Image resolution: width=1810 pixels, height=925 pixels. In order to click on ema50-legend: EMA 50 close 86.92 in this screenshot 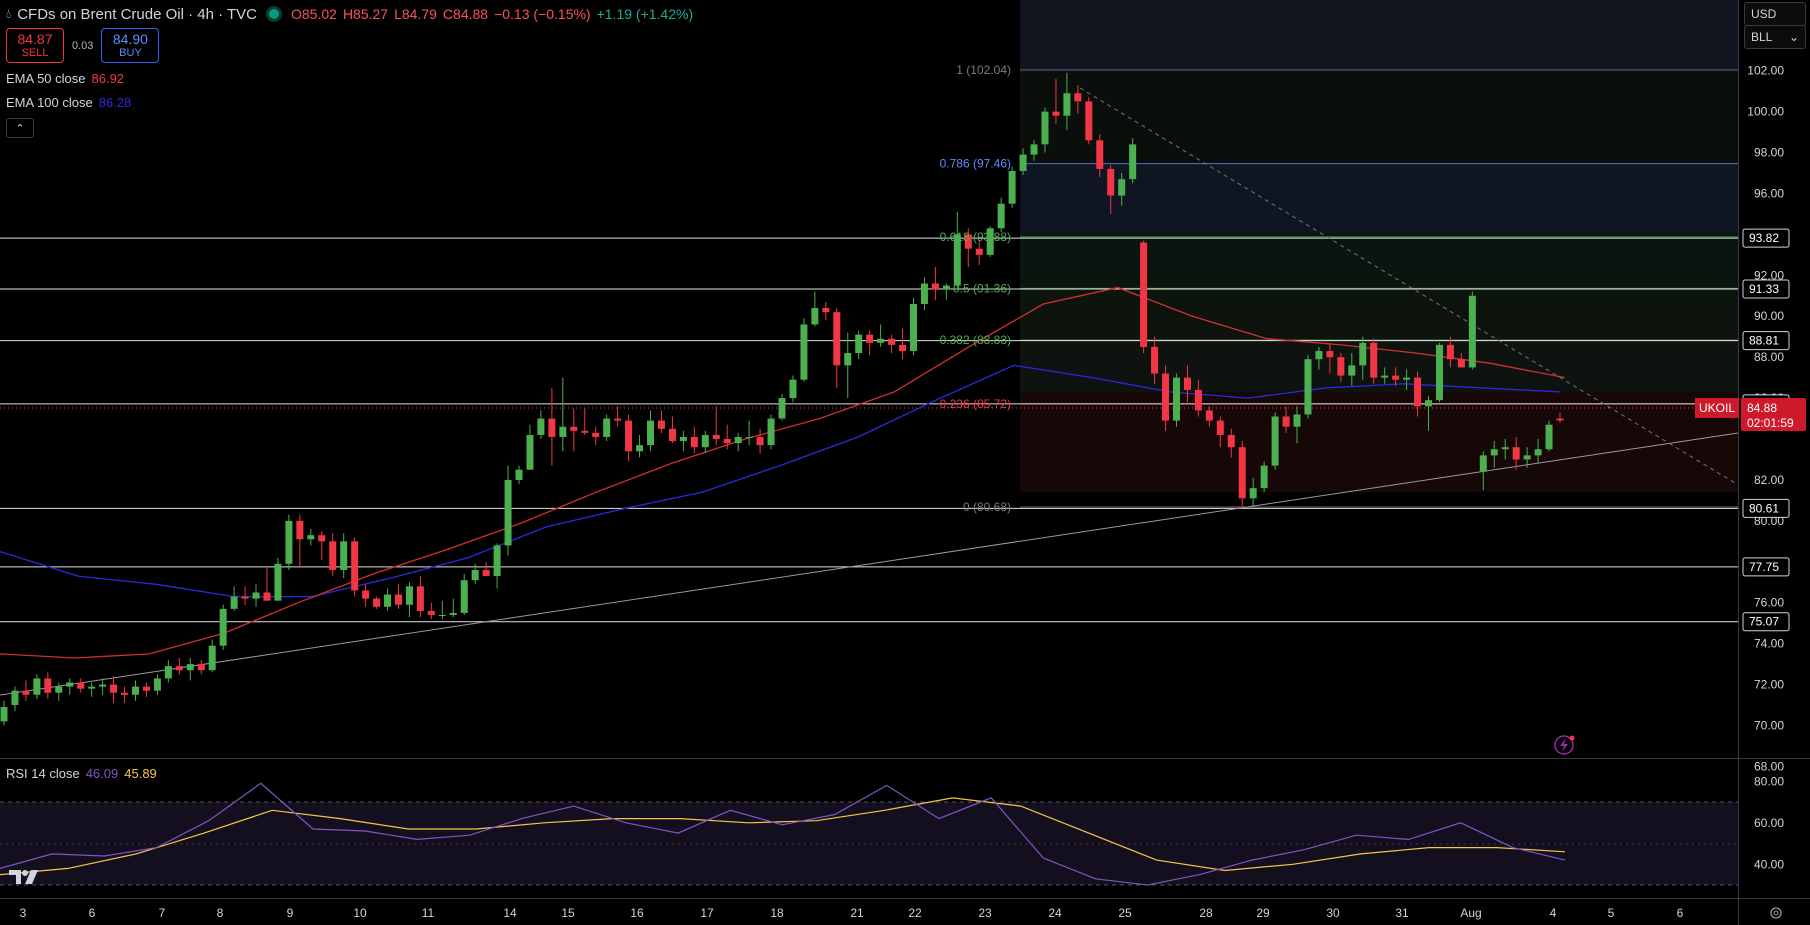, I will do `click(65, 78)`.